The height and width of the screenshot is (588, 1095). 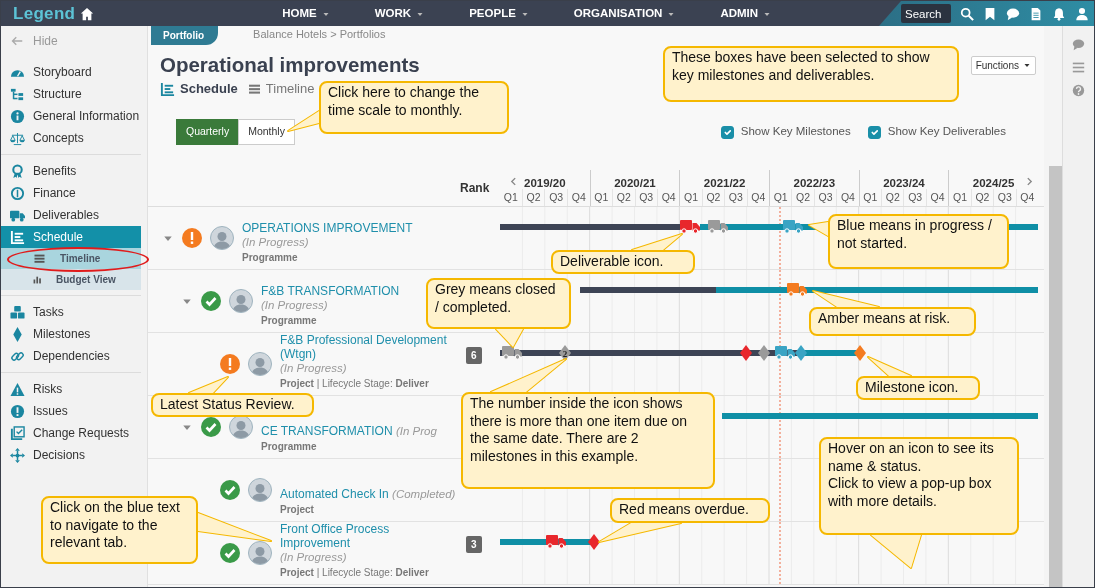 What do you see at coordinates (499, 13) in the screenshot?
I see `nav-menu-item: PEOPLE` at bounding box center [499, 13].